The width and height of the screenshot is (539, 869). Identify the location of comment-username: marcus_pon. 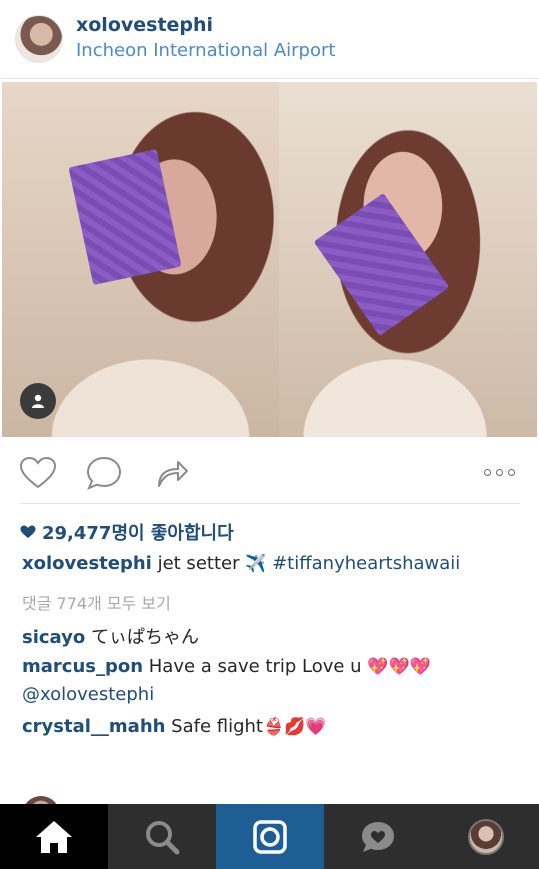
(82, 666).